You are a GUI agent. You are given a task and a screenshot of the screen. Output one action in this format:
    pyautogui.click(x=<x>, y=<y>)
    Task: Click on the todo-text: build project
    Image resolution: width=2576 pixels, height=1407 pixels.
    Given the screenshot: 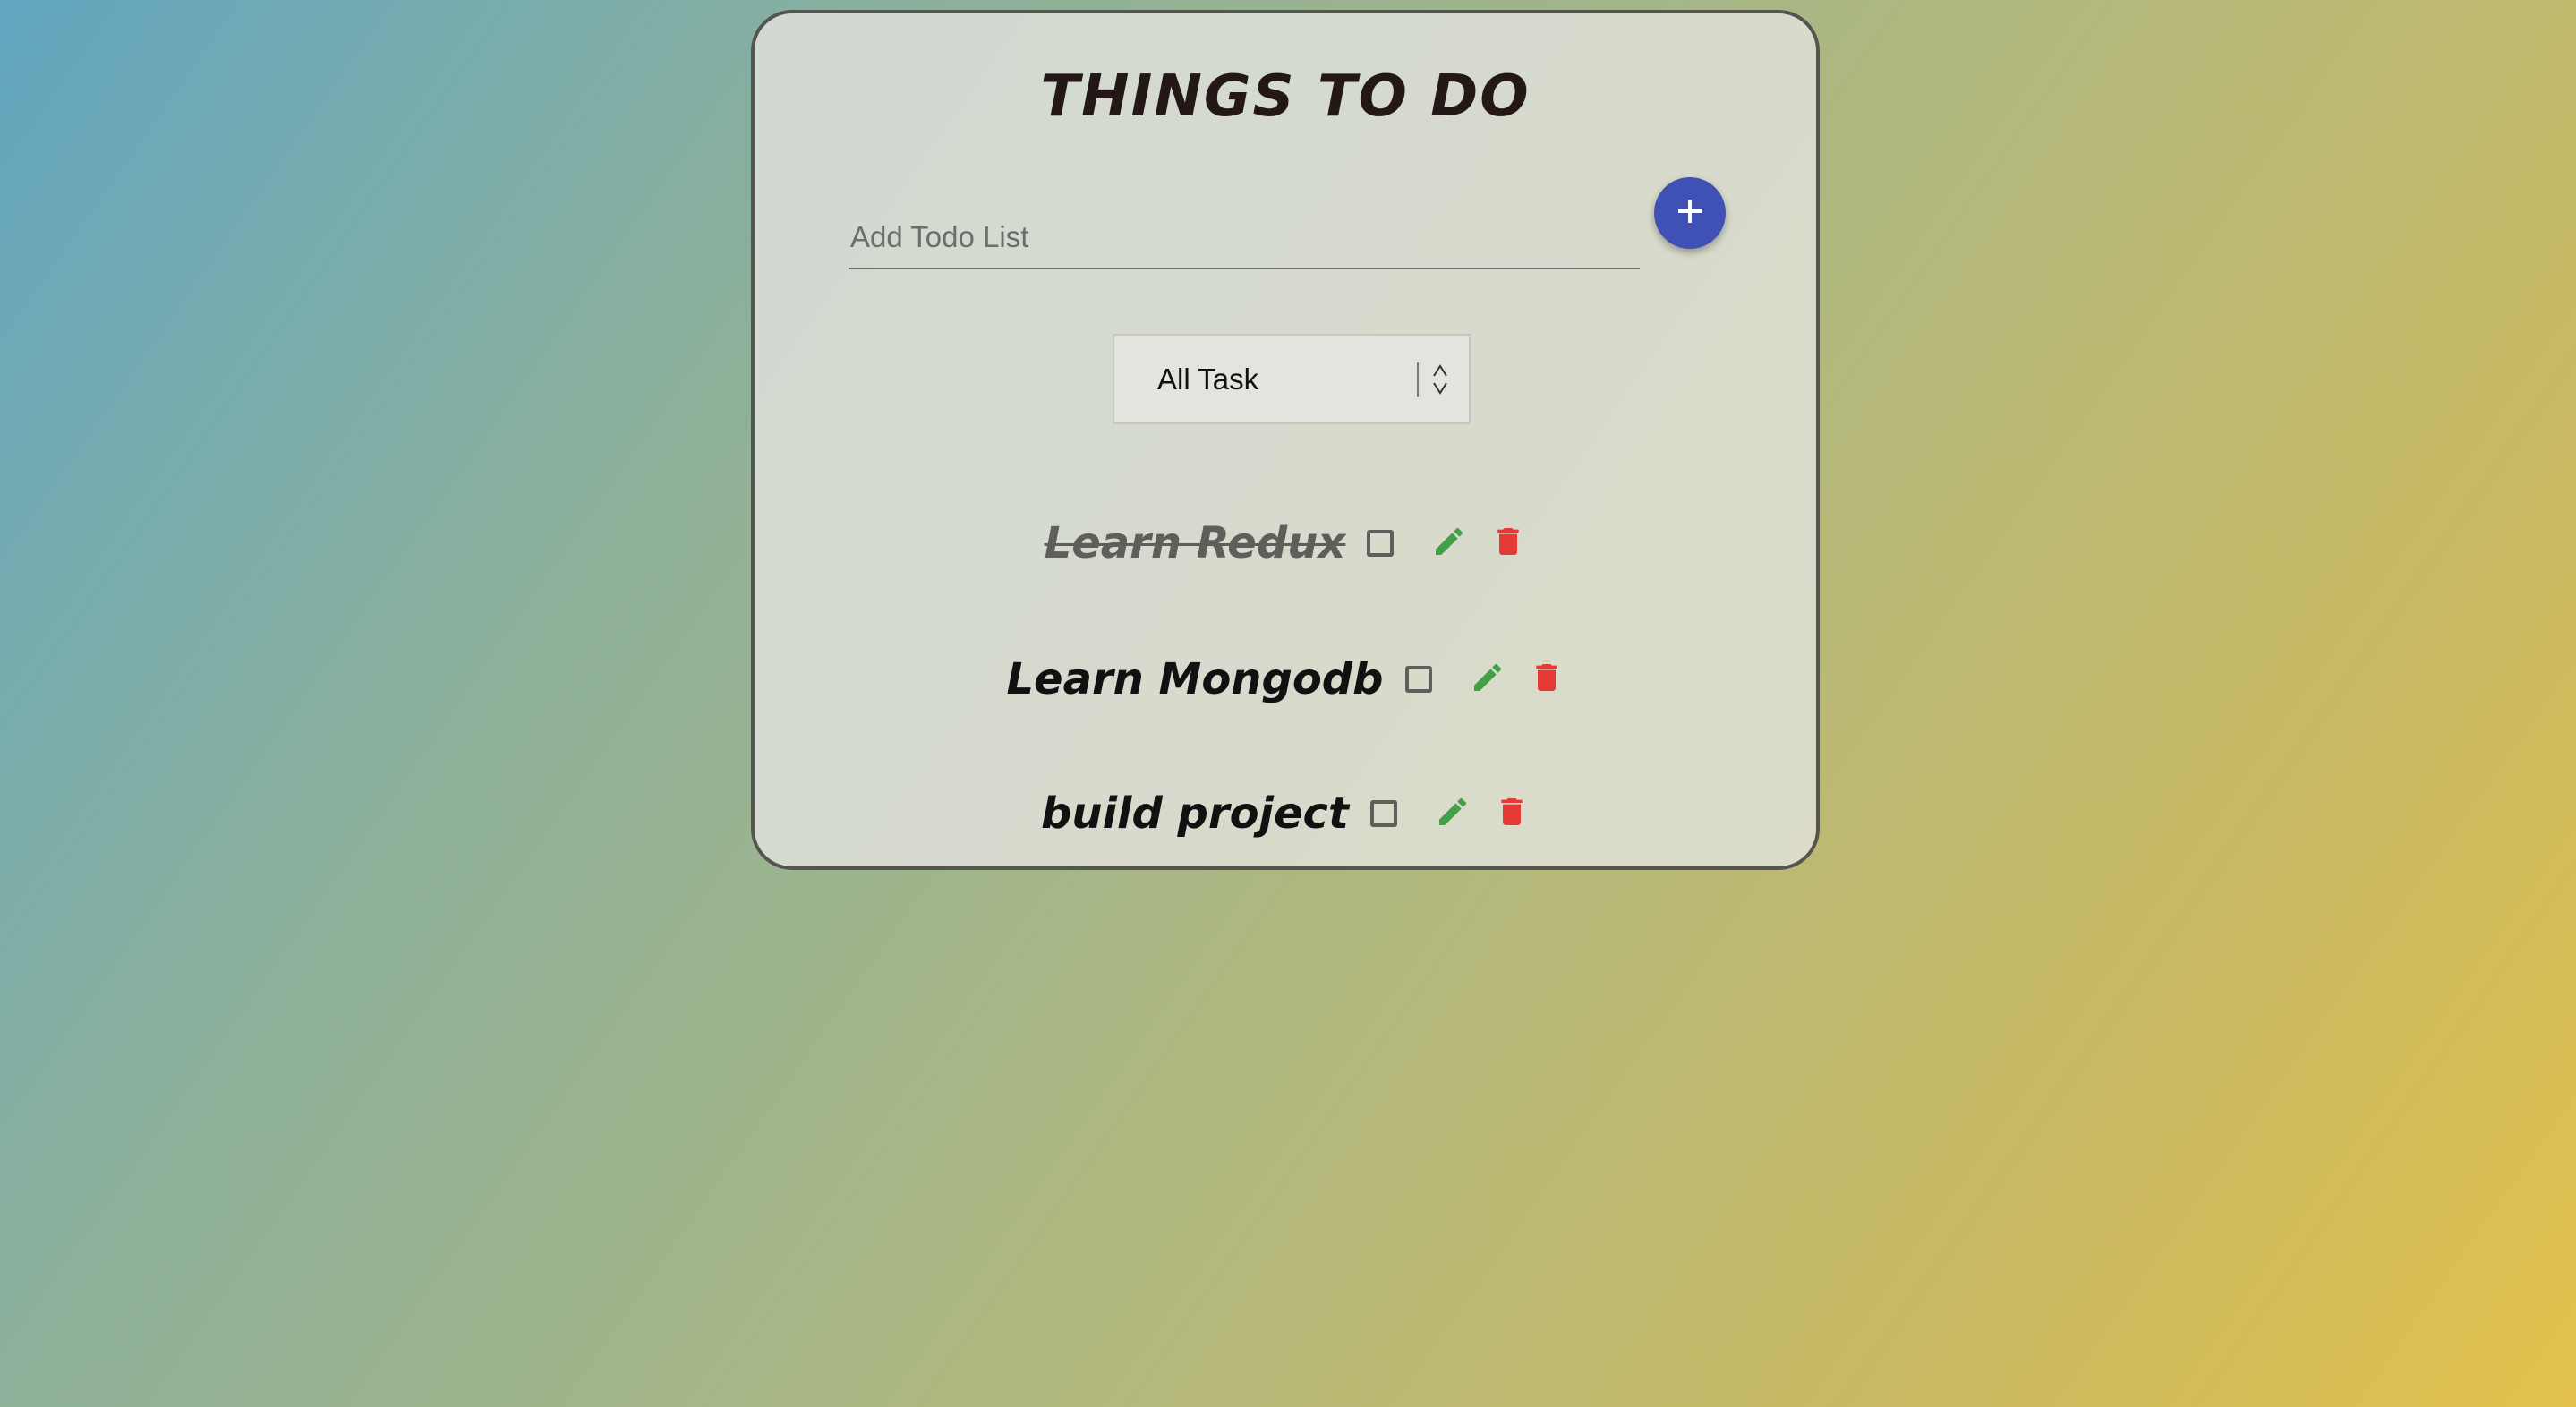 What is the action you would take?
    pyautogui.click(x=1195, y=814)
    